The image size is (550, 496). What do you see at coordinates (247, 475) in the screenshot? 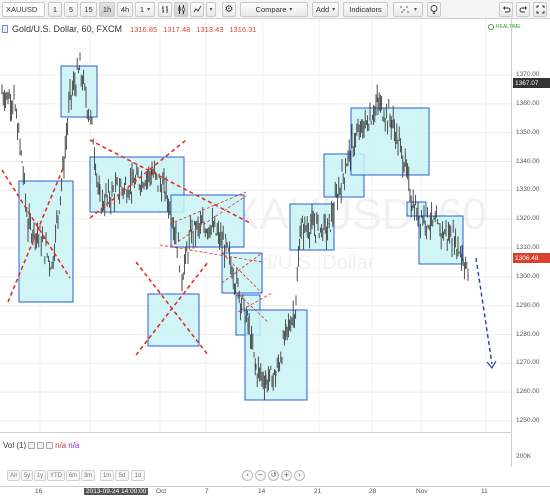
I see `scroll-left-button: ‹` at bounding box center [247, 475].